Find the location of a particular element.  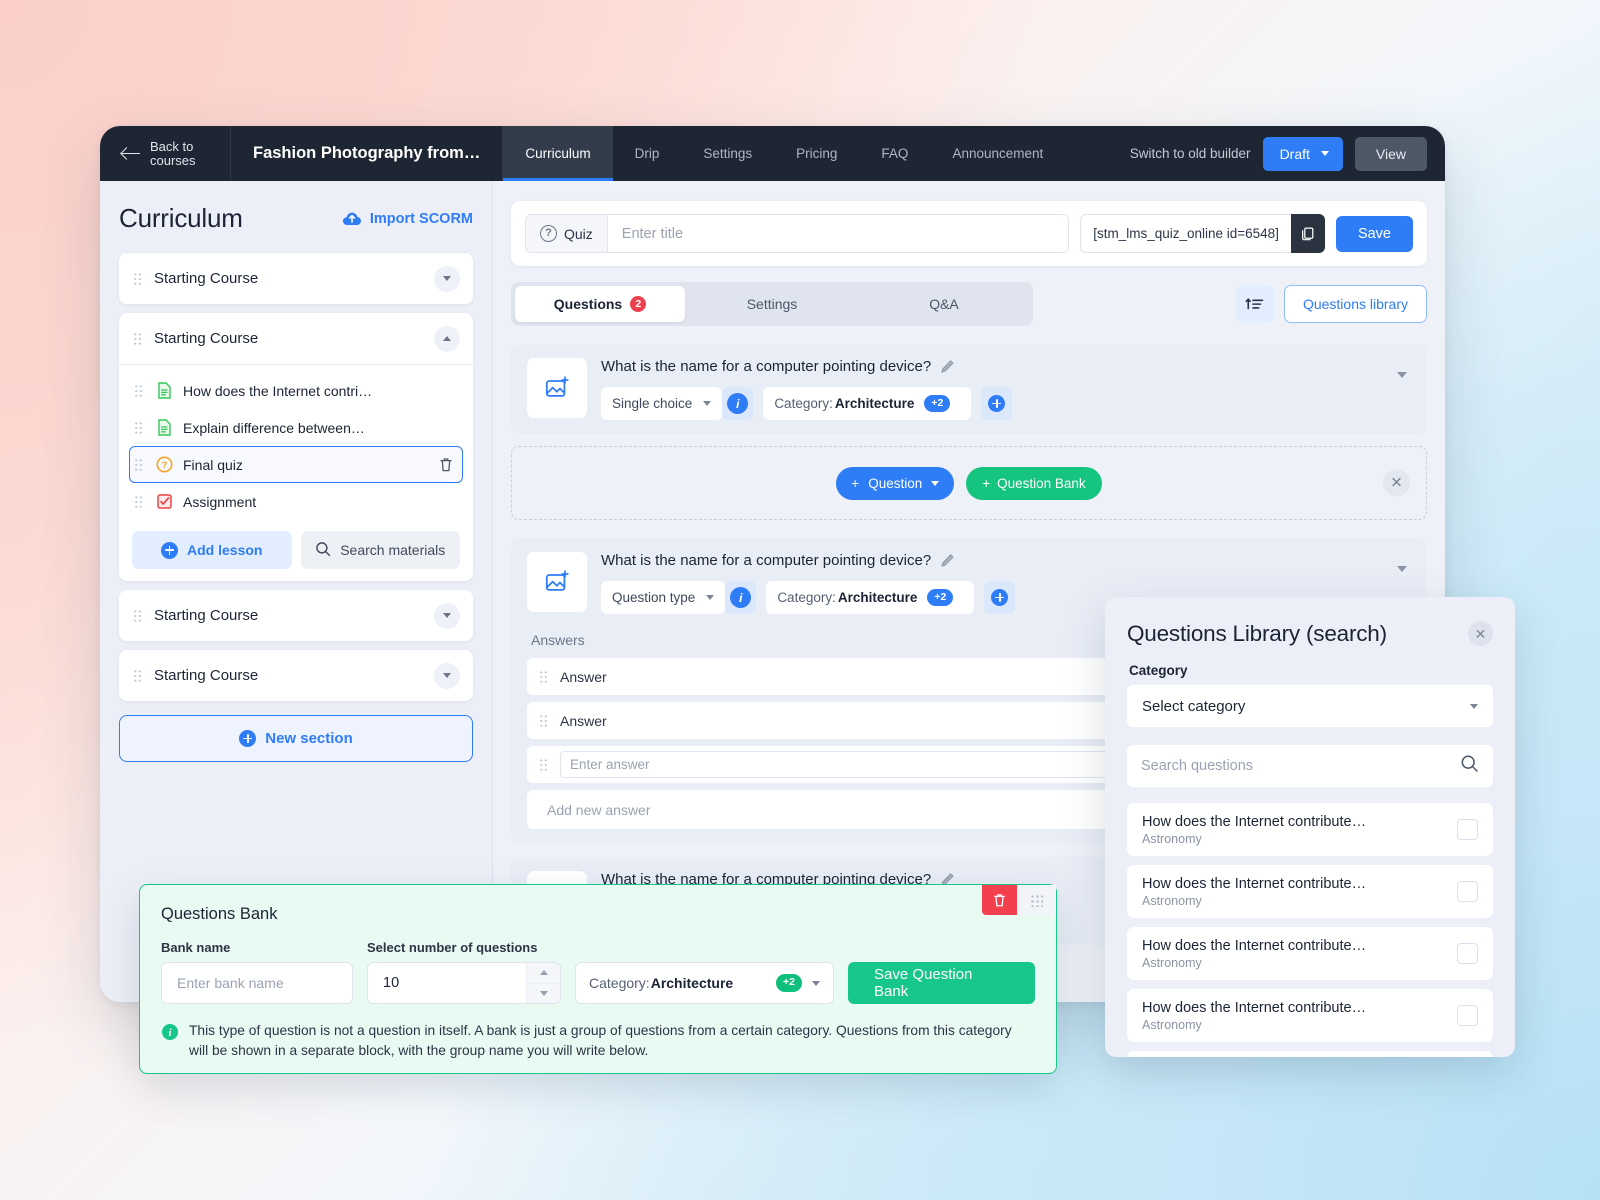

view-button: View is located at coordinates (1390, 153).